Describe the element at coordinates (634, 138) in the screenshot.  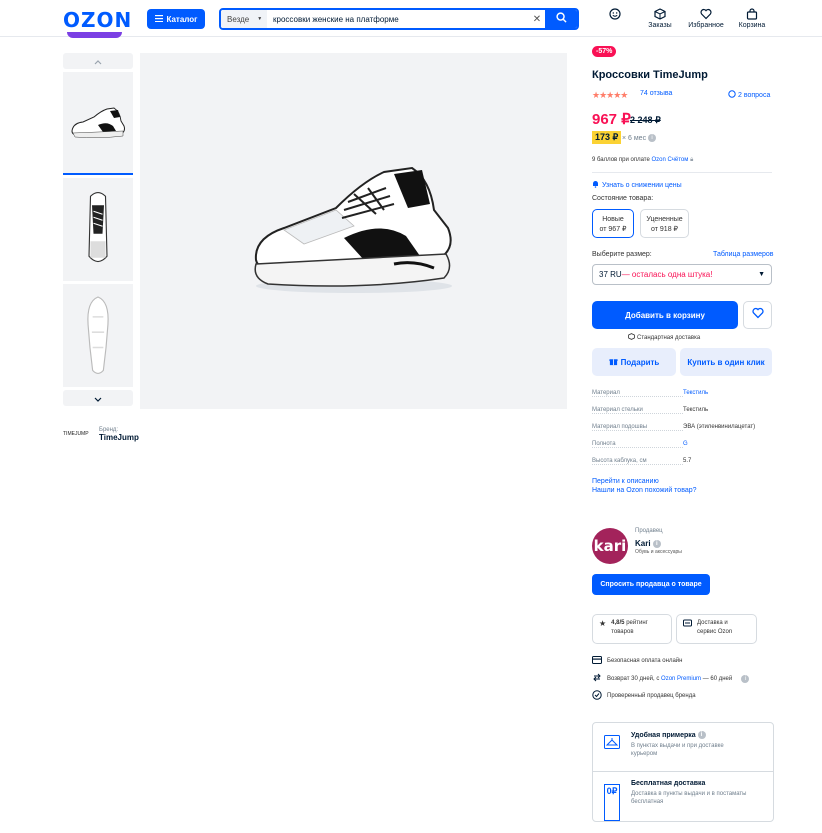
I see `installment-term-label: × 6 мес` at that location.